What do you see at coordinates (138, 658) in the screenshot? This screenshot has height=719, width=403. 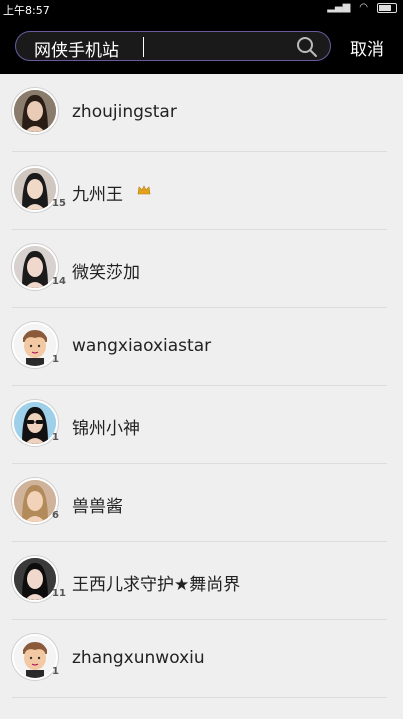 I see `user-name: zhangxunwoxiu` at bounding box center [138, 658].